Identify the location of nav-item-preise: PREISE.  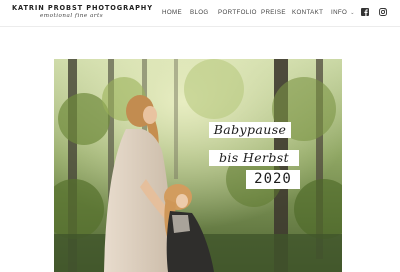
(273, 13).